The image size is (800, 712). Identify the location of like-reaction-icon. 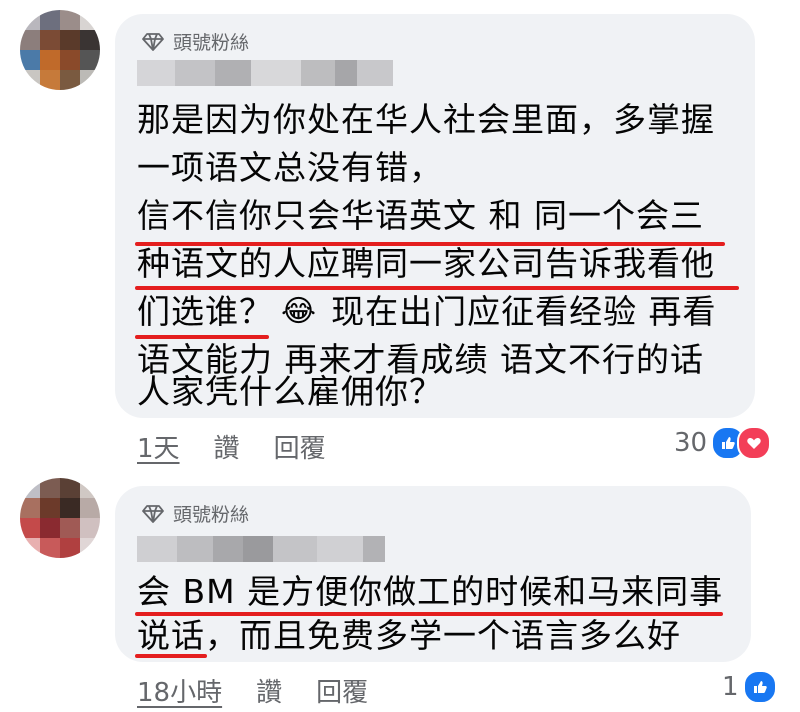
(759, 687).